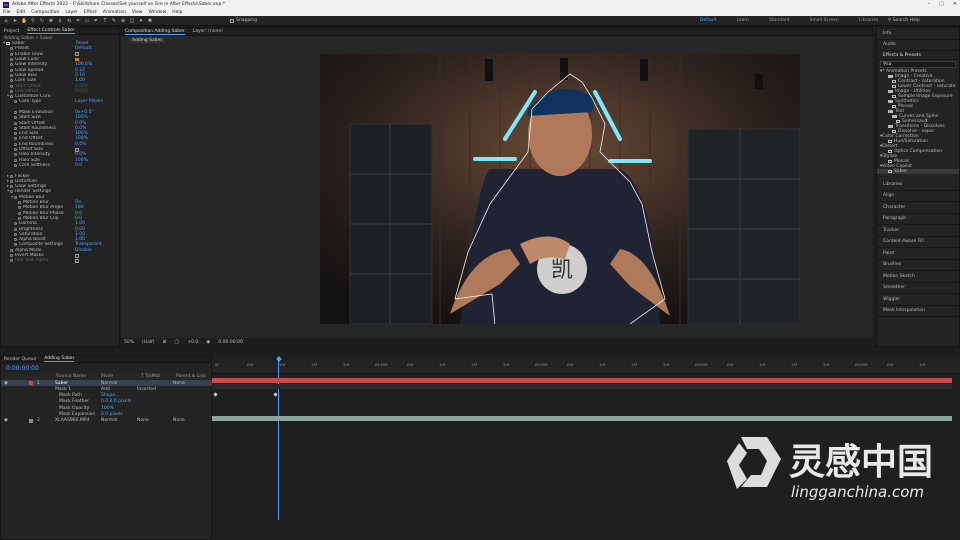 The image size is (960, 540). What do you see at coordinates (74, 408) in the screenshot?
I see `layer-name: Mask Opacity` at bounding box center [74, 408].